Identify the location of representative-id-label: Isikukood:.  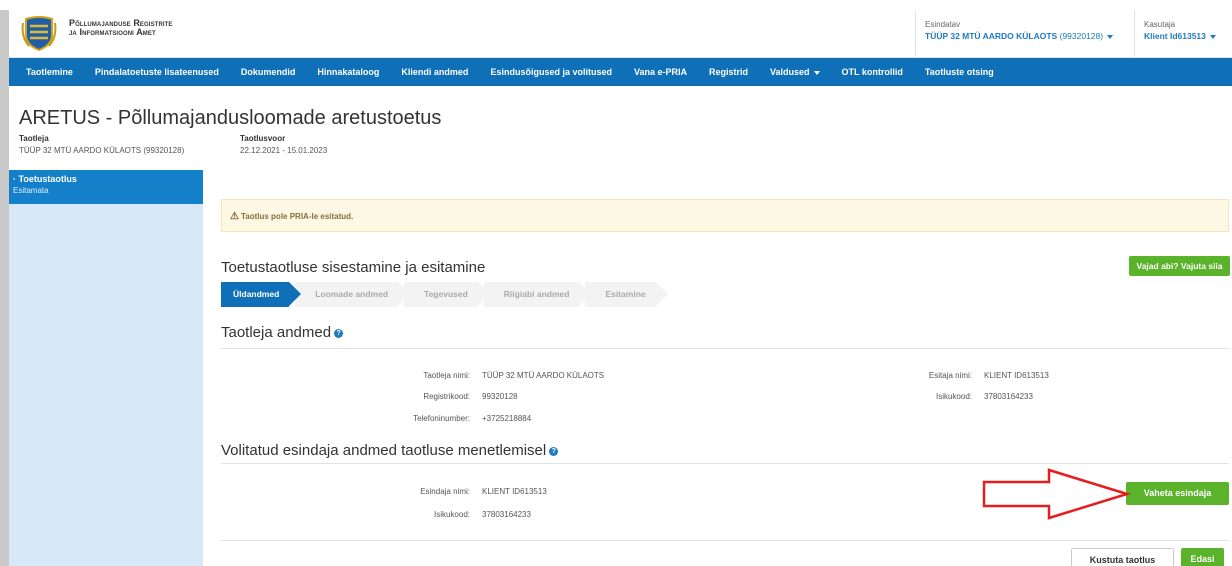
(451, 514).